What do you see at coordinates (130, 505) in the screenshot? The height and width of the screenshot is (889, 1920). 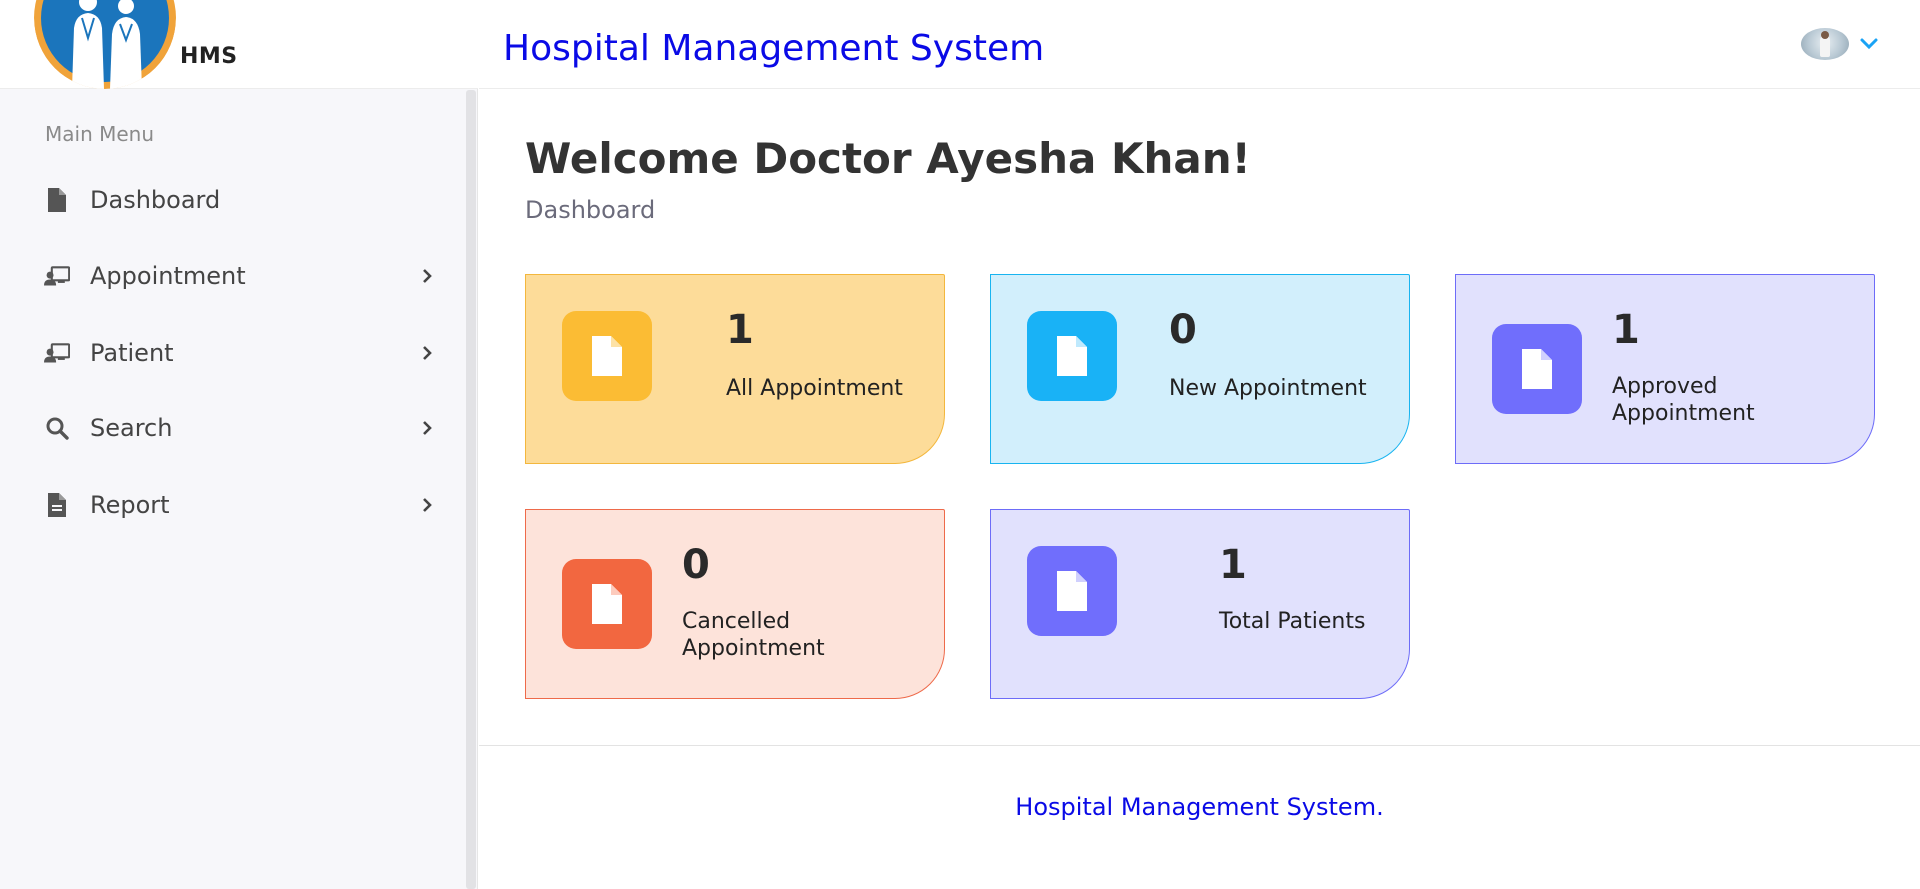 I see `sidebar-item-label: Report` at bounding box center [130, 505].